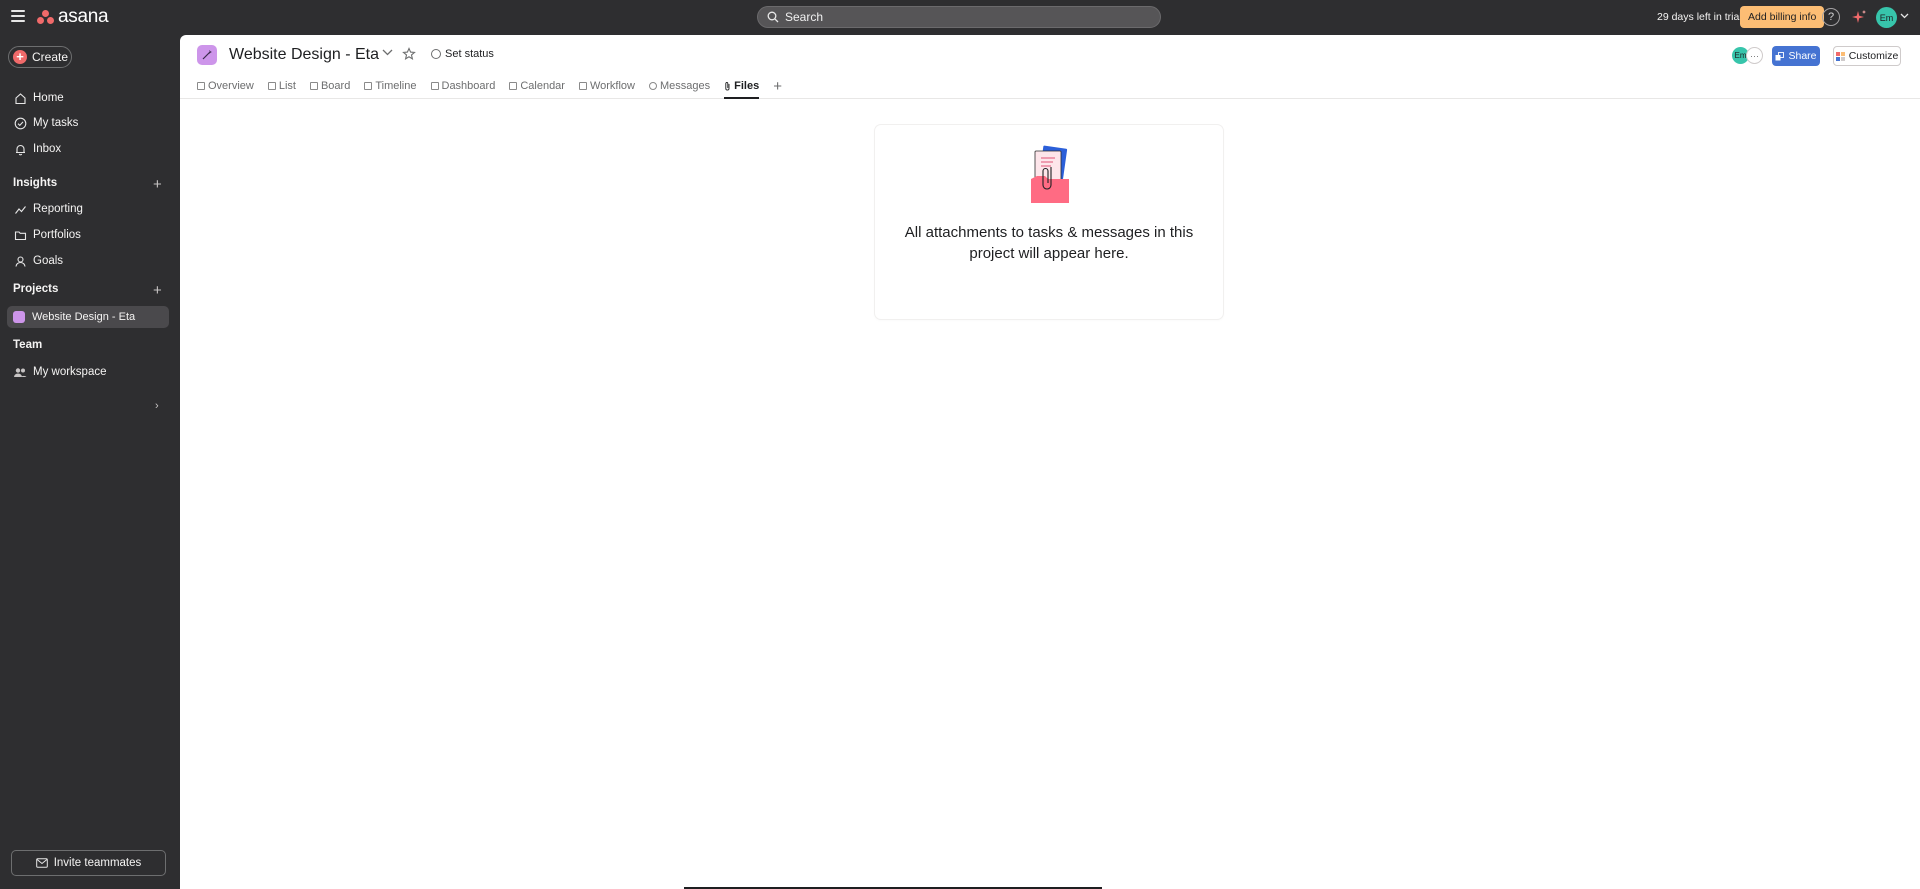 Image resolution: width=1920 pixels, height=889 pixels. Describe the element at coordinates (85, 235) in the screenshot. I see `sidebar-item-portfolios: Portfolios` at that location.